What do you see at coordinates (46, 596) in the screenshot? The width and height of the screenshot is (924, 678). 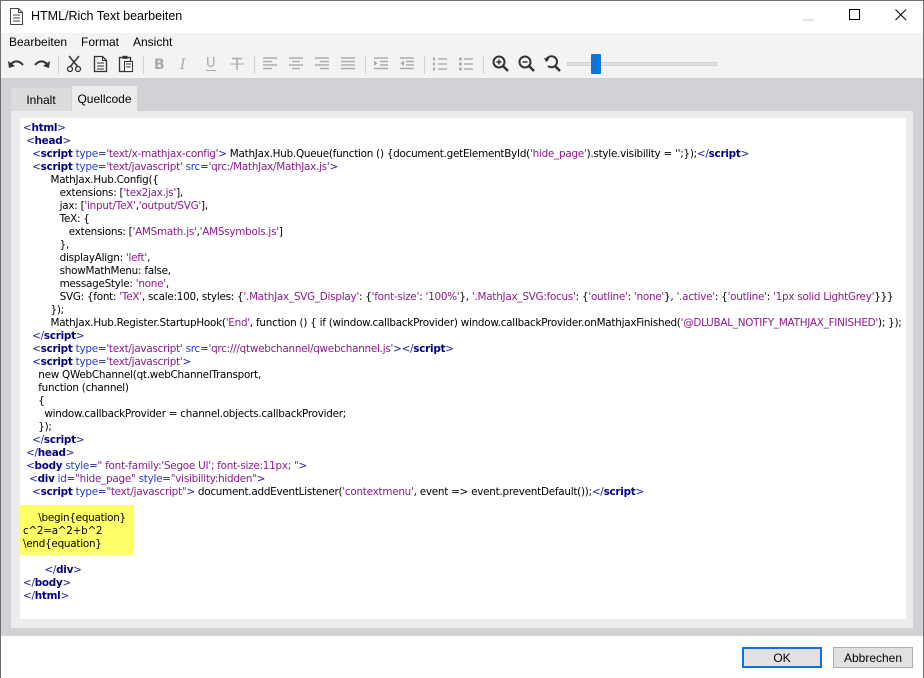 I see `code-line: </html>` at bounding box center [46, 596].